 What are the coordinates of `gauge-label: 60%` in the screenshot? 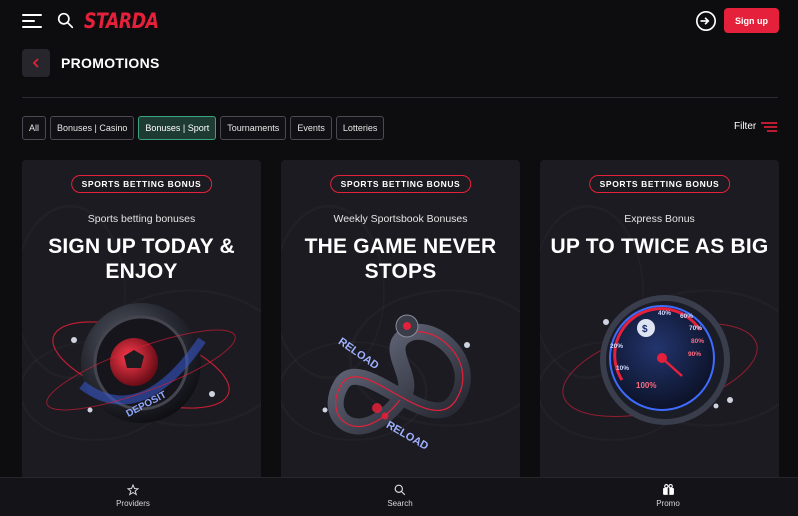 It's located at (686, 316).